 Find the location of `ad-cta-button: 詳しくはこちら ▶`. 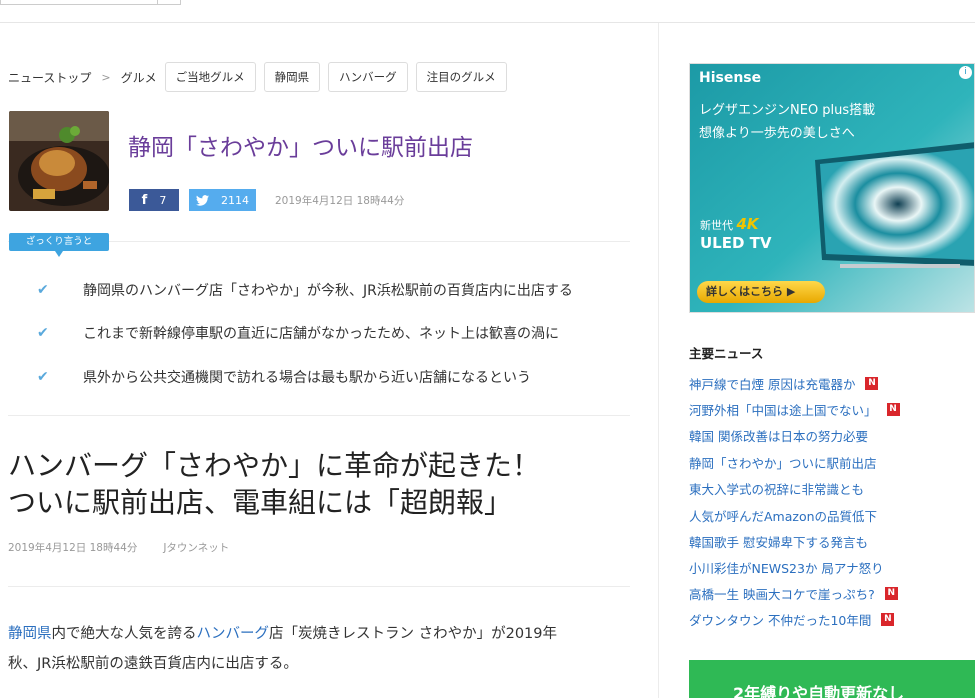

ad-cta-button: 詳しくはこちら ▶ is located at coordinates (761, 292).